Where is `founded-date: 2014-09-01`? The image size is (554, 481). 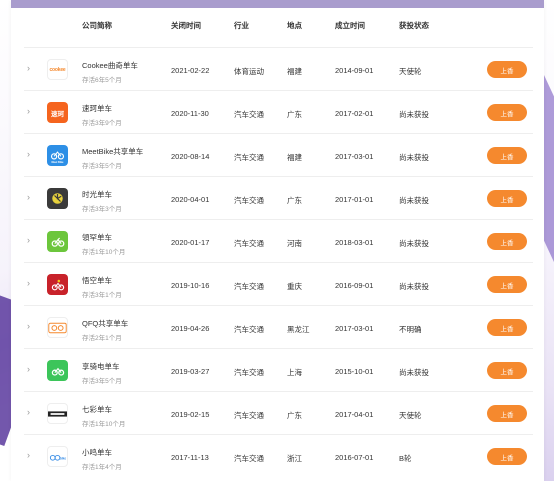
founded-date: 2014-09-01 is located at coordinates (354, 70).